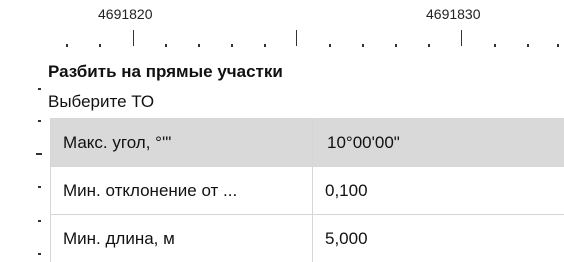 This screenshot has width=564, height=262. What do you see at coordinates (438, 142) in the screenshot?
I see `max-angle-value: 10°00'00"` at bounding box center [438, 142].